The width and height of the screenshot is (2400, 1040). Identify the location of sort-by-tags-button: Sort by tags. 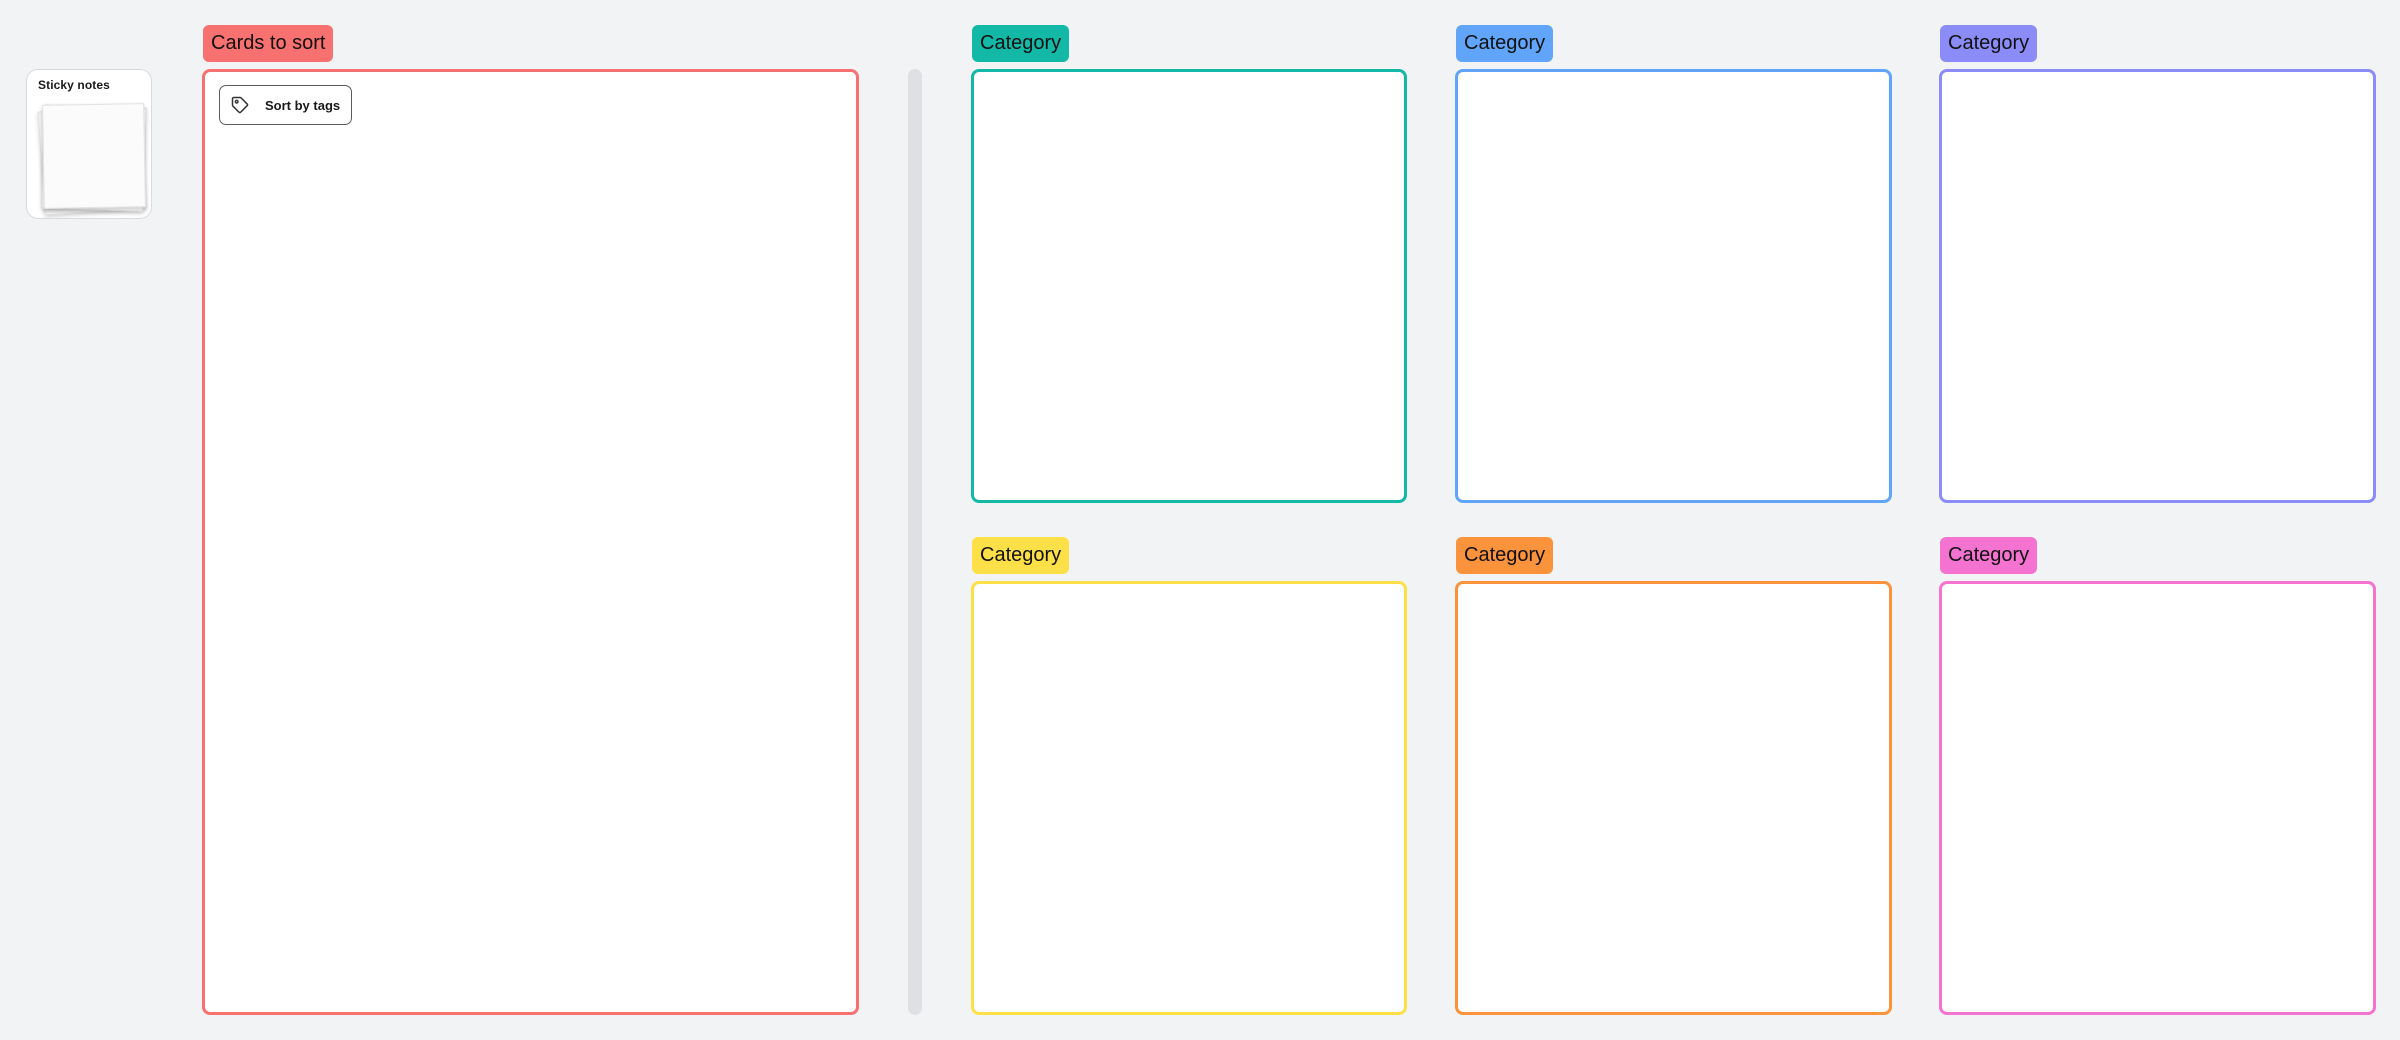
(285, 105).